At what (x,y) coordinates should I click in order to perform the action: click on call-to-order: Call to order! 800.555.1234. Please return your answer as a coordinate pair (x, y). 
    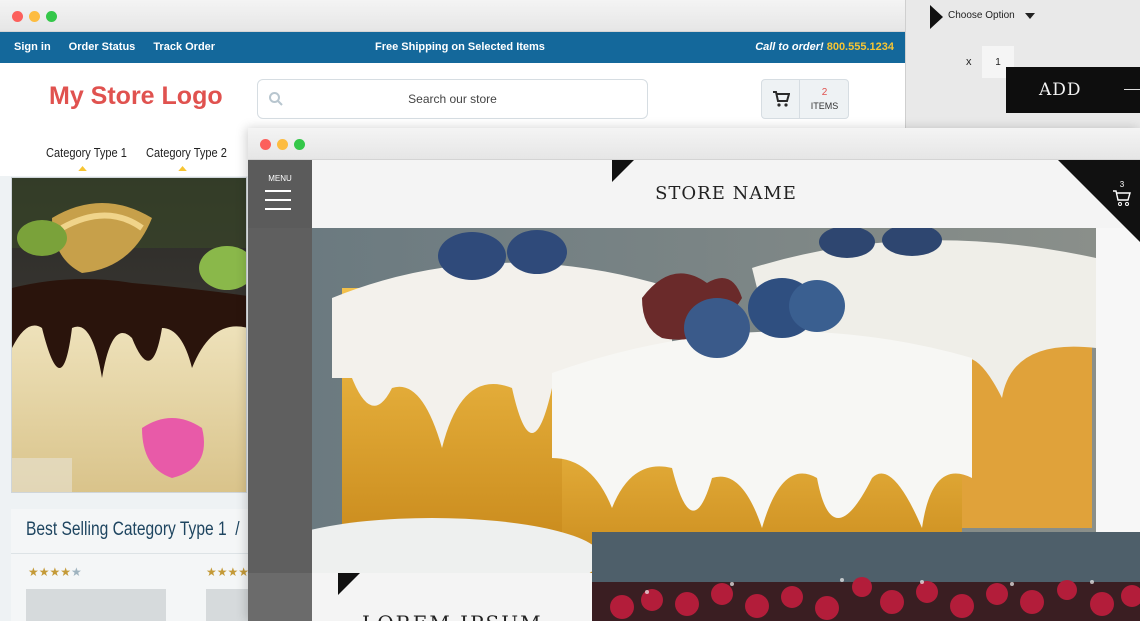
    Looking at the image, I should click on (824, 47).